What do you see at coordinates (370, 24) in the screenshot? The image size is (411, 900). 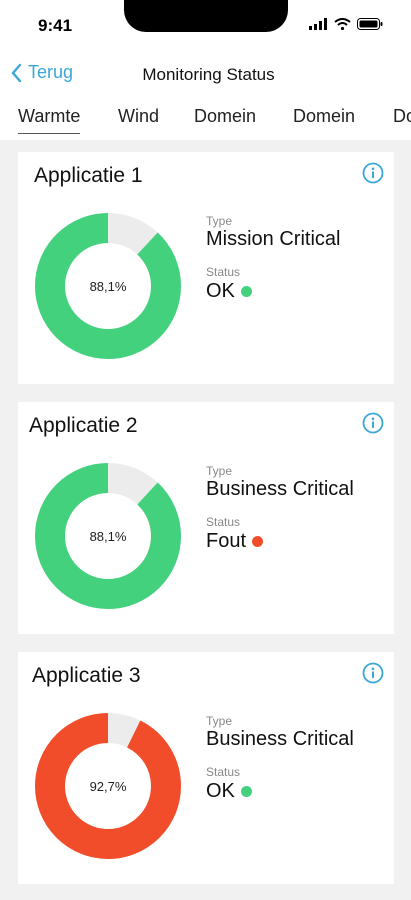 I see `battery-icon` at bounding box center [370, 24].